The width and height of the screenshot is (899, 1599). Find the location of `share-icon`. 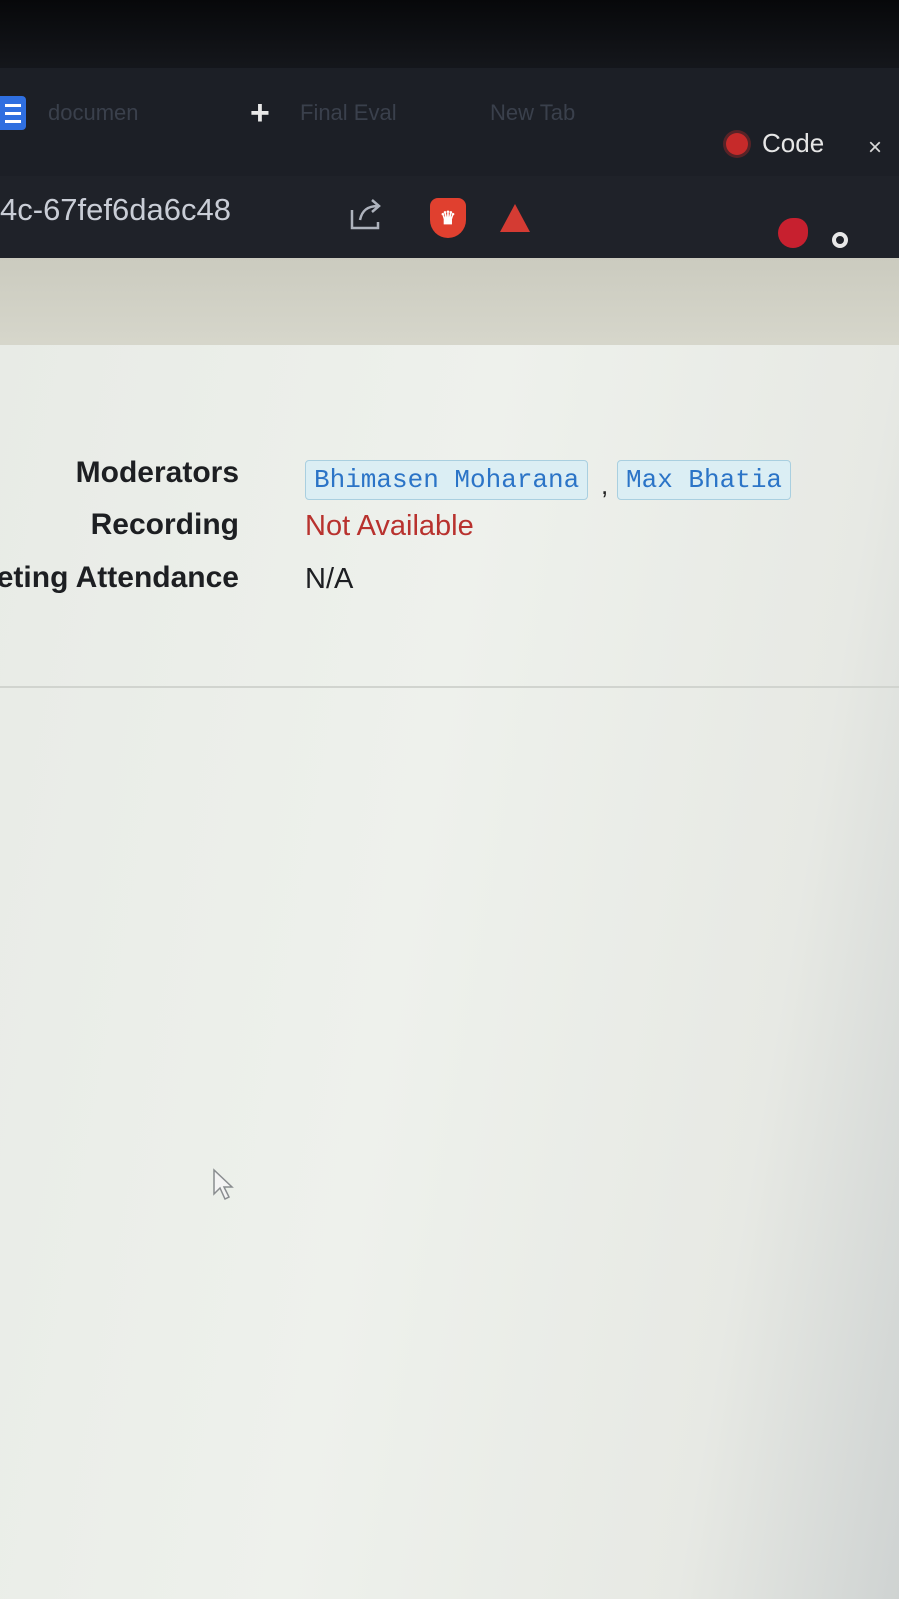

share-icon is located at coordinates (366, 214).